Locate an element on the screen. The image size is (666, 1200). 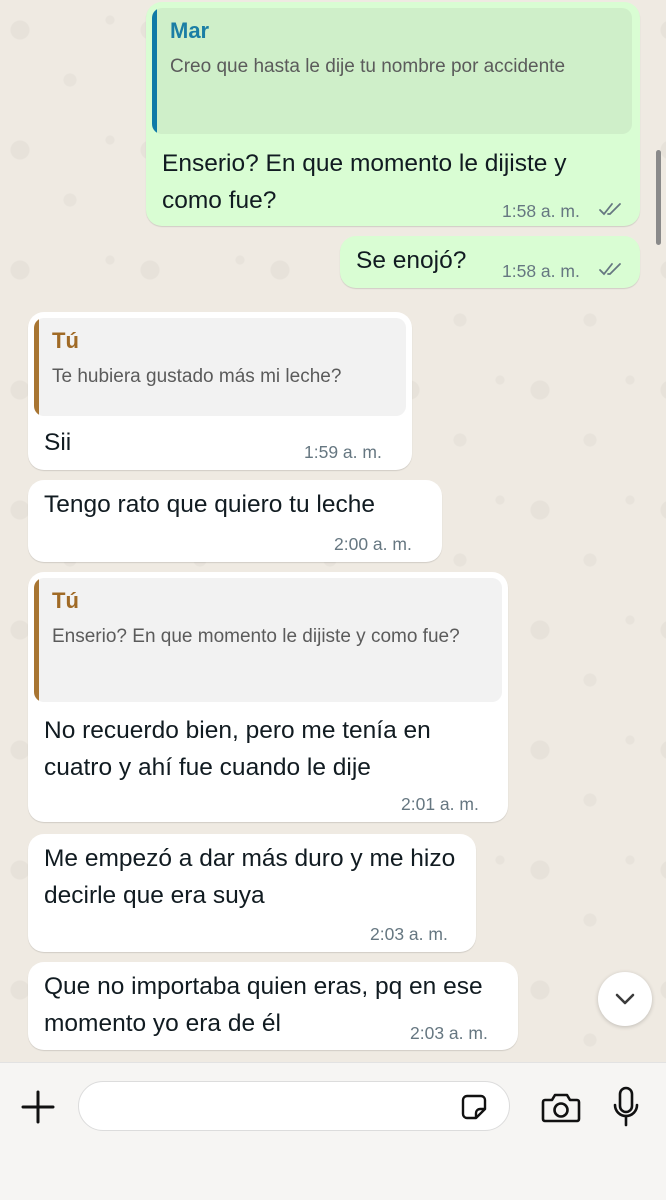
quoted-message: Tú Te hubiera gustado más mi leche? is located at coordinates (220, 367).